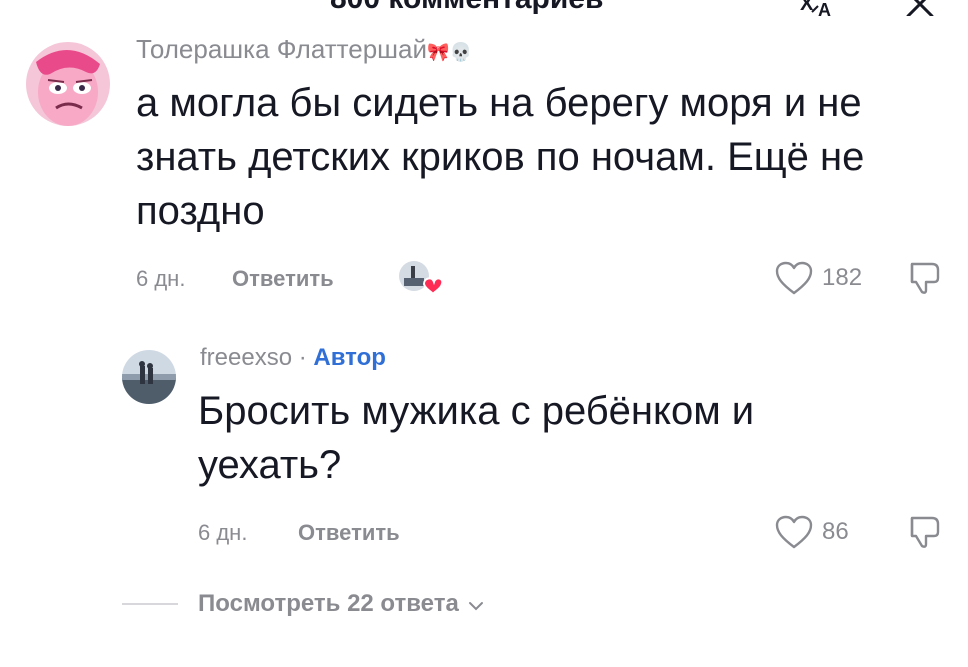  I want to click on username-emoji: 🎀💀, so click(449, 52).